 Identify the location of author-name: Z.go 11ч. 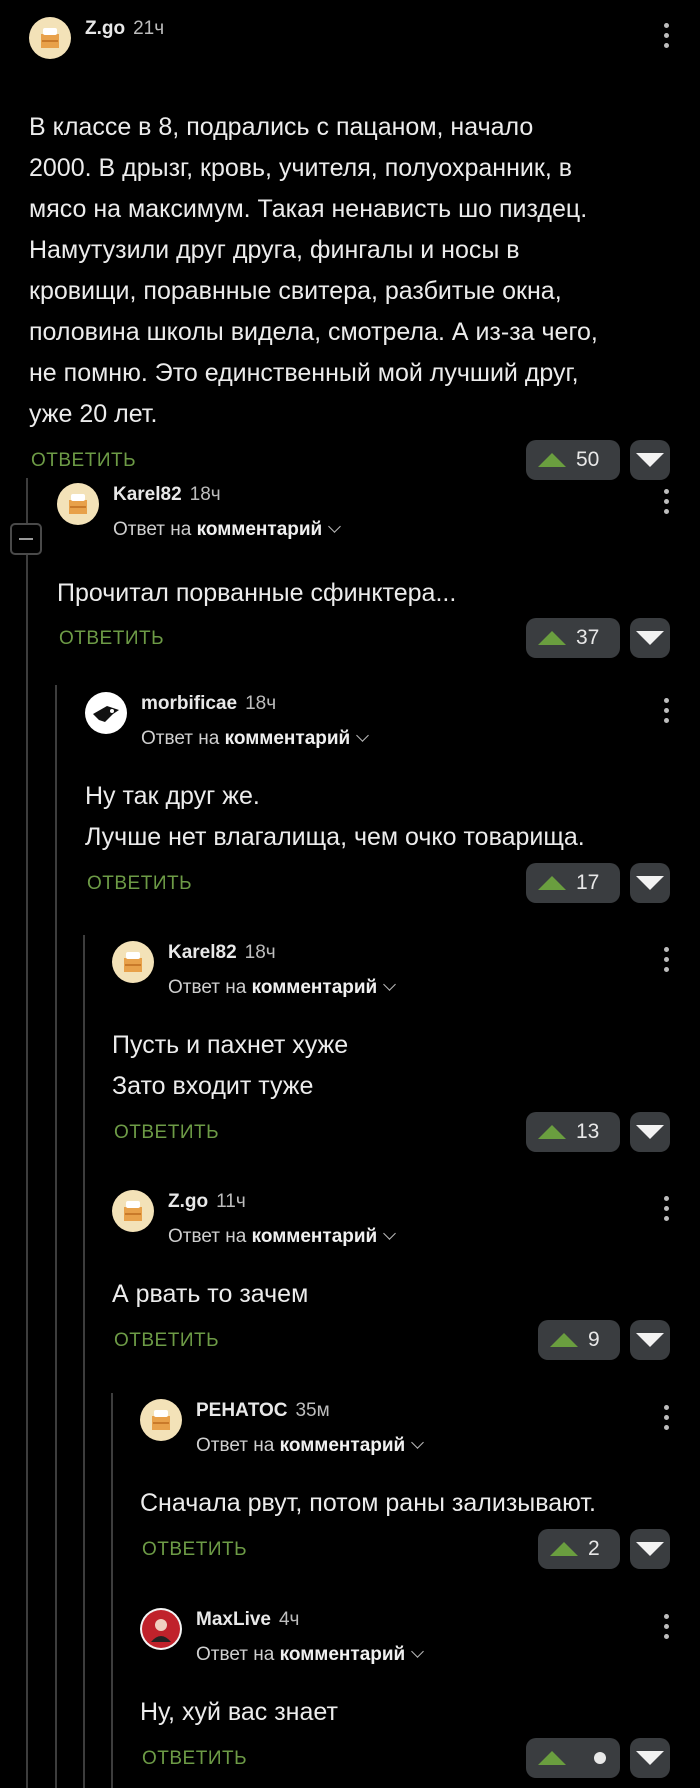
(207, 1202).